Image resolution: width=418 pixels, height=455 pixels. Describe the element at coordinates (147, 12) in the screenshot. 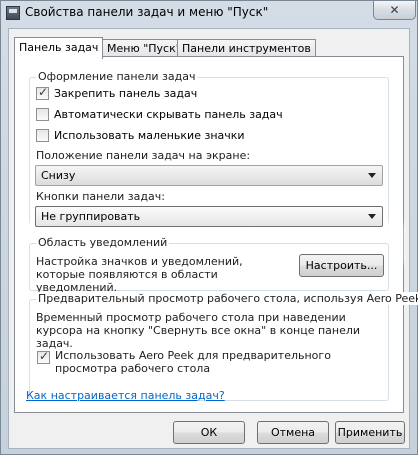

I see `window-title: Свойства панели задач и меню "Пуск"` at that location.